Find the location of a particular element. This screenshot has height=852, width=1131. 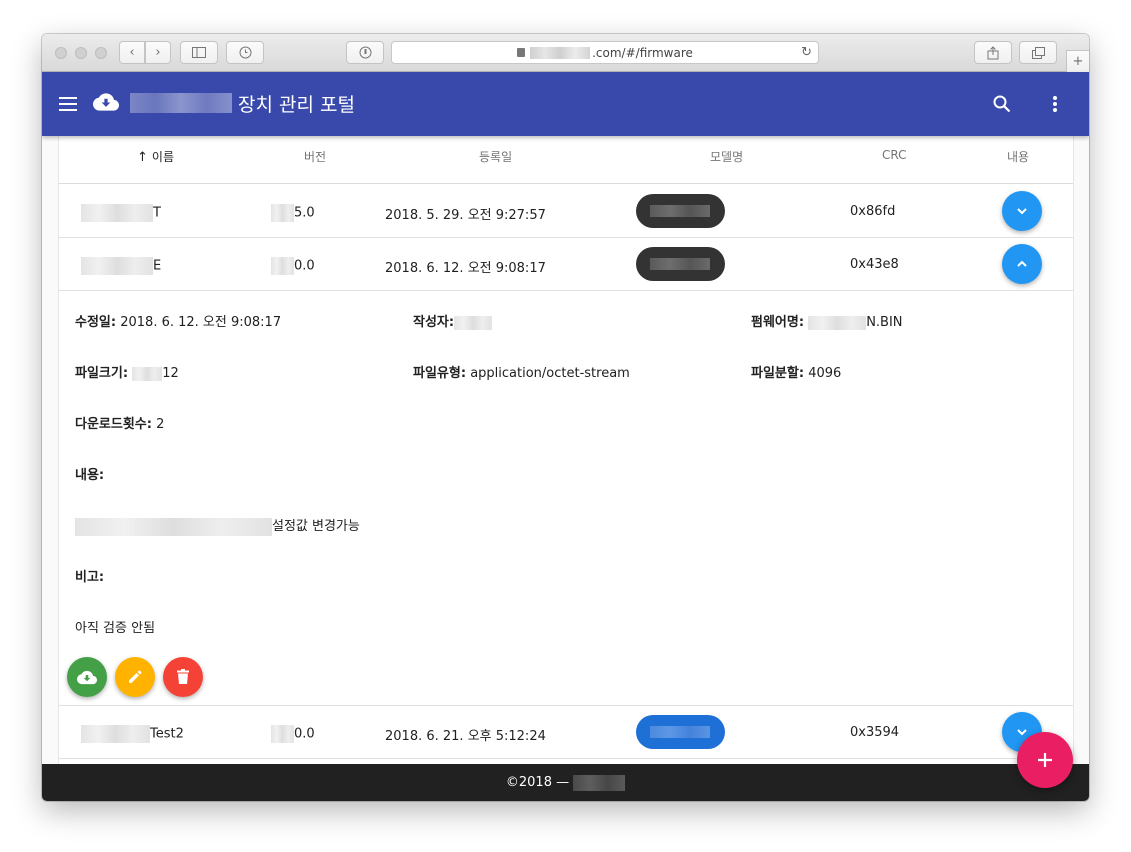

sidebar-icon is located at coordinates (199, 52).